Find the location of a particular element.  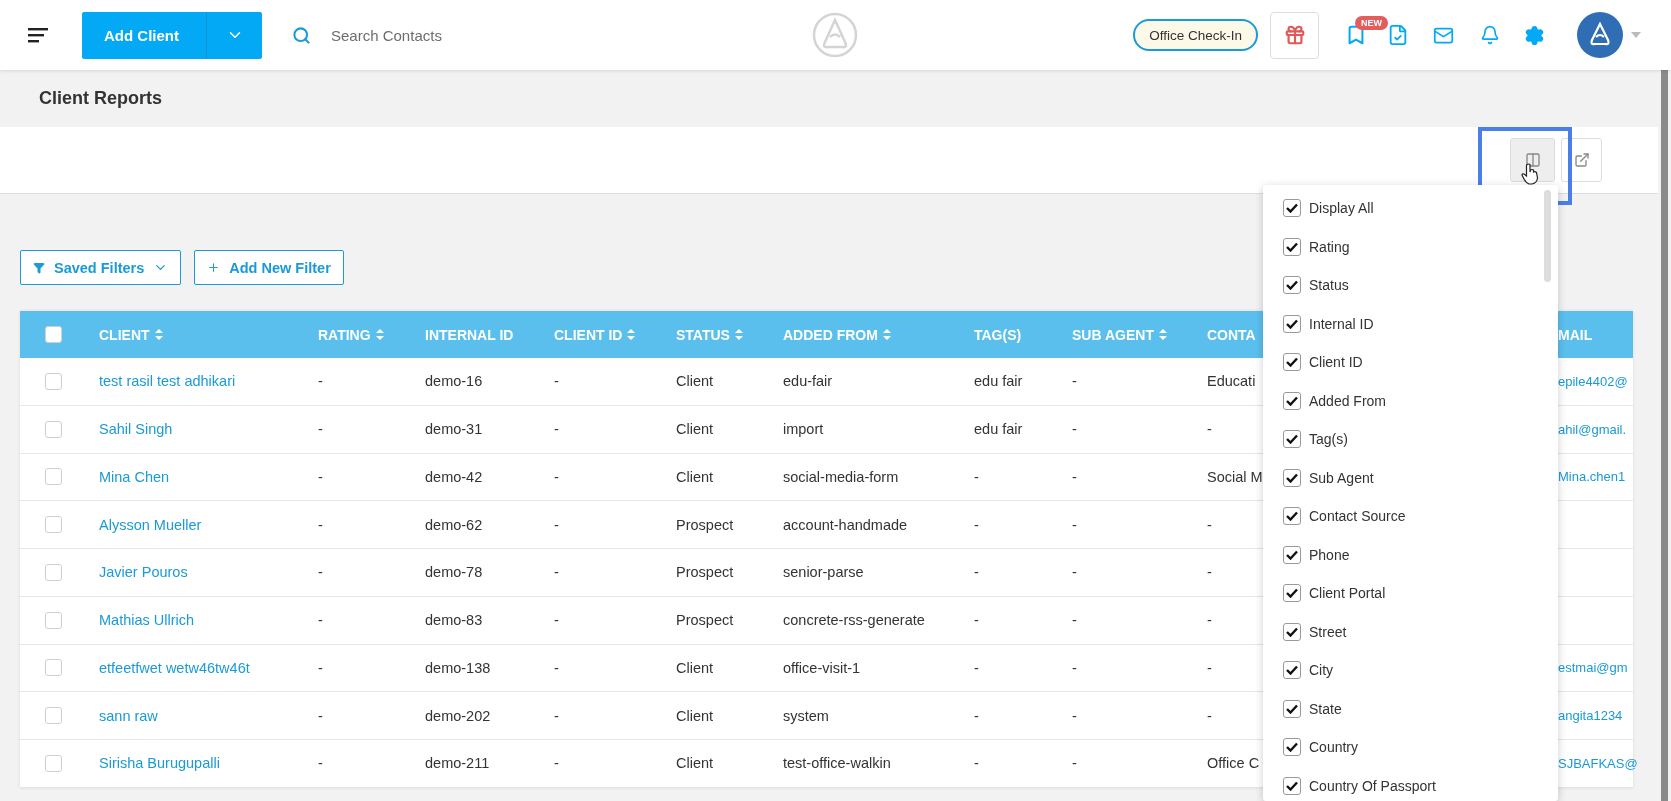

table-link: Sahil Singh is located at coordinates (208, 429).